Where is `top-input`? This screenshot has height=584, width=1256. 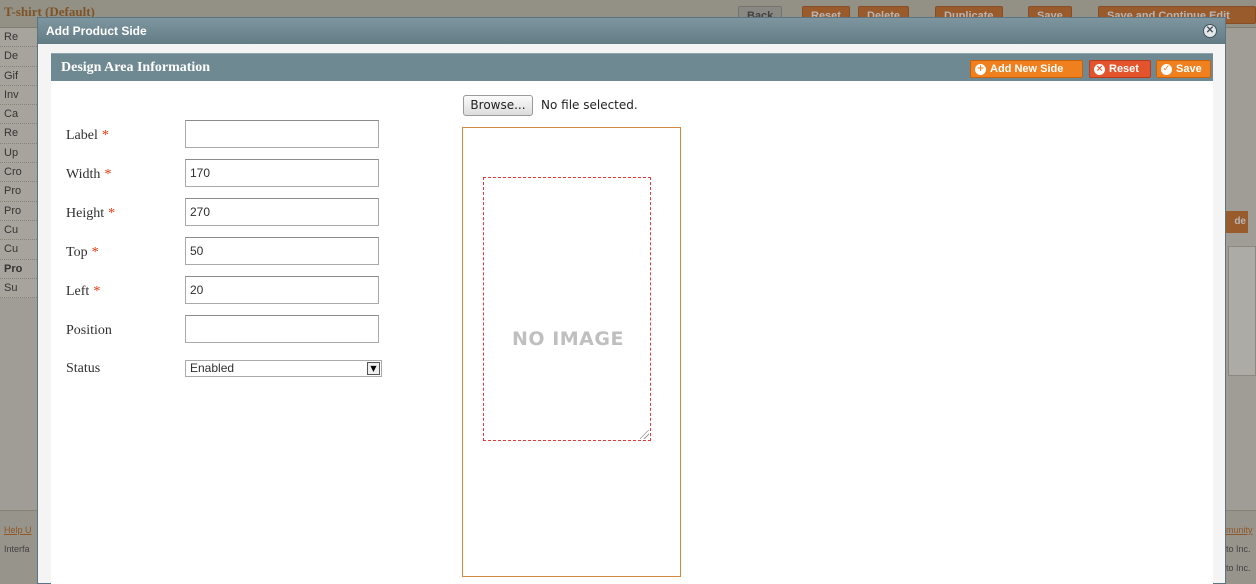
top-input is located at coordinates (282, 251).